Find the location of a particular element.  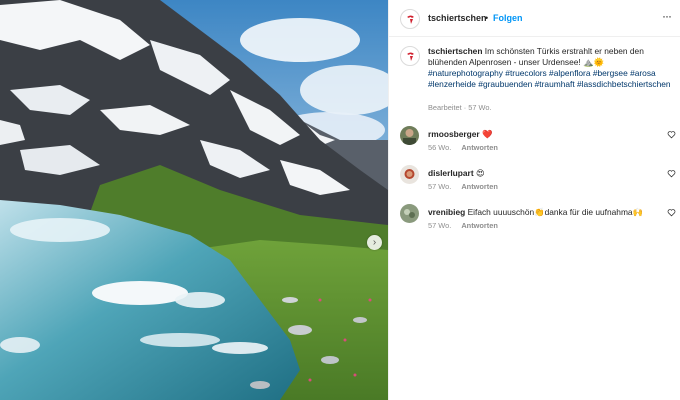

comment-username: vrenibieg is located at coordinates (446, 212).